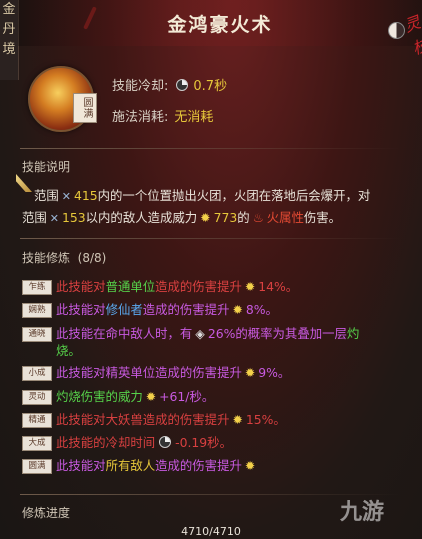  Describe the element at coordinates (9, 49) in the screenshot. I see `realm-char: 境` at that location.